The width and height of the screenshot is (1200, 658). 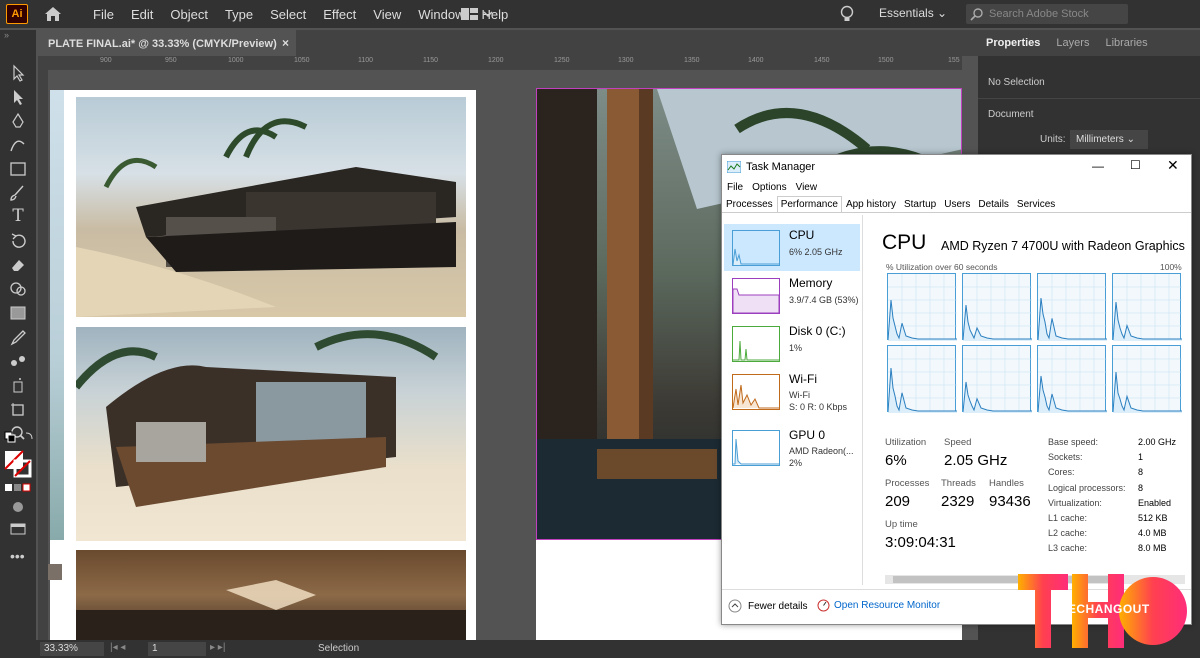 I want to click on color-mode-icon, so click(x=18, y=488).